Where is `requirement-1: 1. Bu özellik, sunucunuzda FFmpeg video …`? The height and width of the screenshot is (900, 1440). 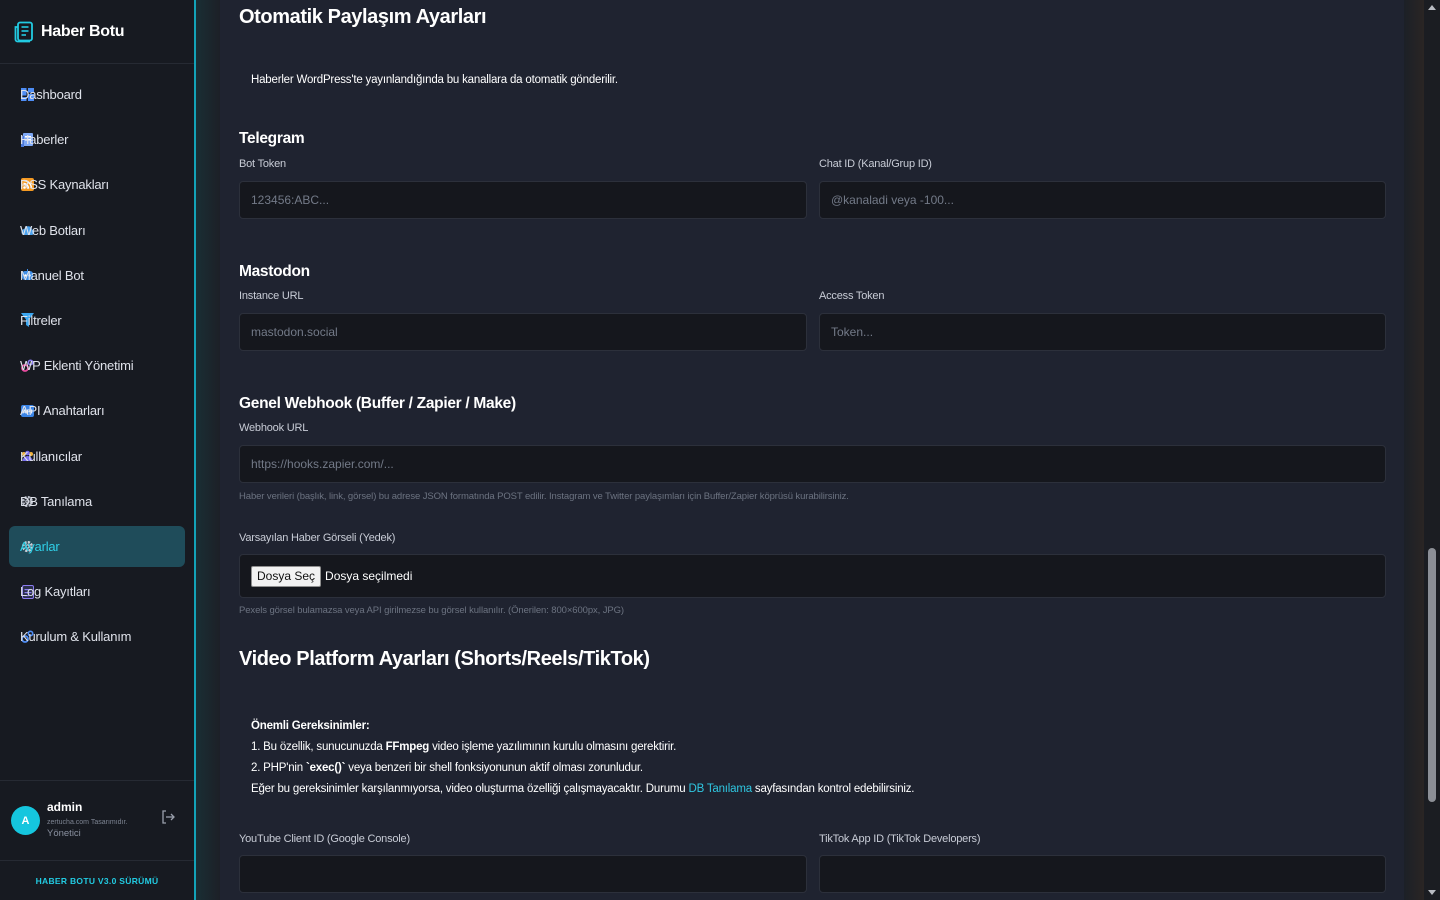
requirement-1: 1. Bu özellik, sunucunuzda FFmpeg video … is located at coordinates (464, 747).